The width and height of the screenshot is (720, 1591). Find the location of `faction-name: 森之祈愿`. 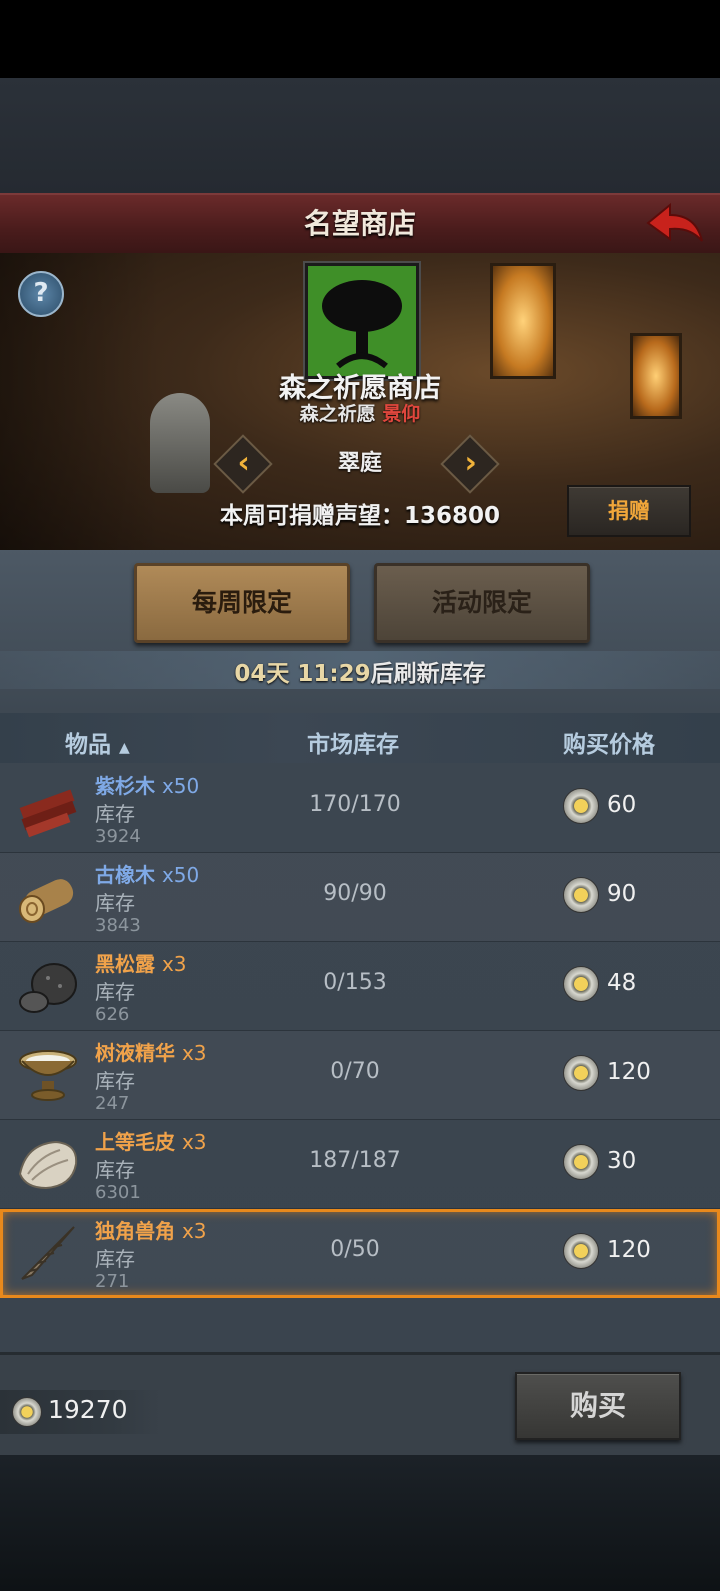

faction-name: 森之祈愿 is located at coordinates (337, 414).